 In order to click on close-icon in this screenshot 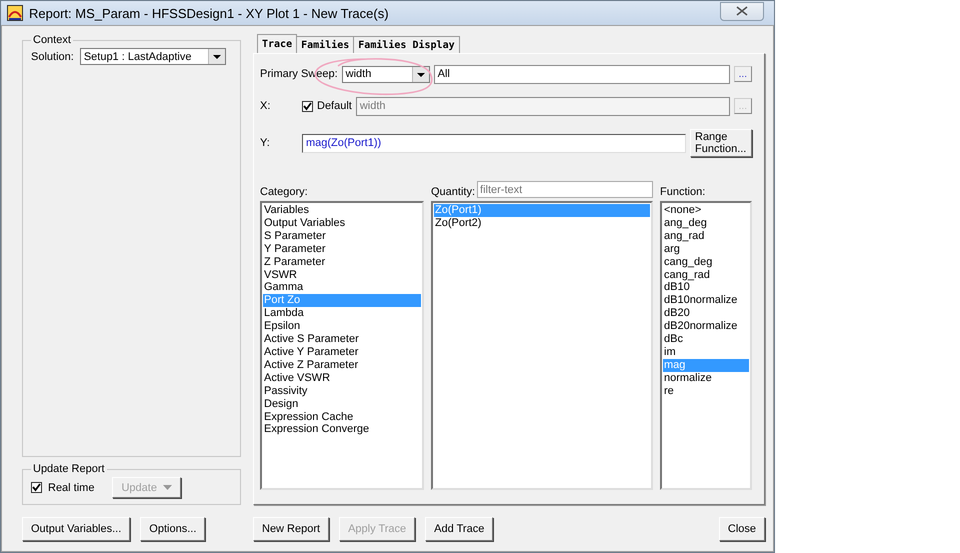, I will do `click(742, 11)`.